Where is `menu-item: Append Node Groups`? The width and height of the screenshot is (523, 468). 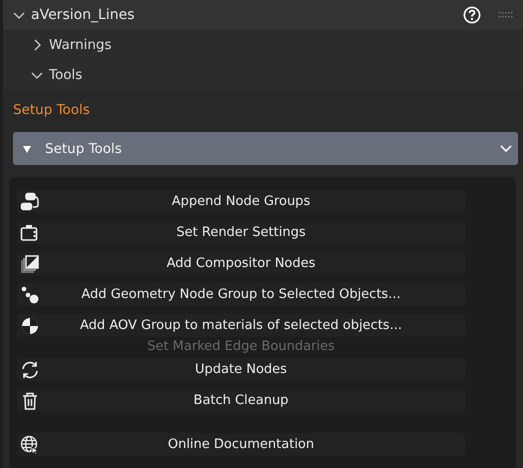
menu-item: Append Node Groups is located at coordinates (241, 201).